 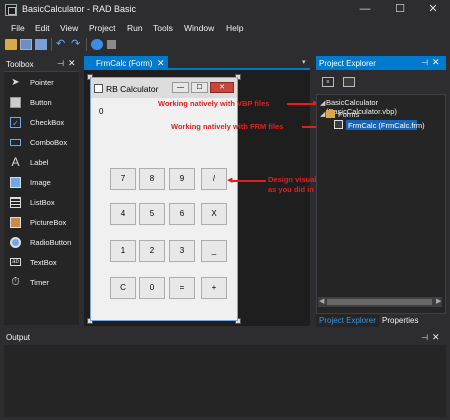 I want to click on toolbox-item-checkbox: ✓ CheckBox, so click(x=41, y=123).